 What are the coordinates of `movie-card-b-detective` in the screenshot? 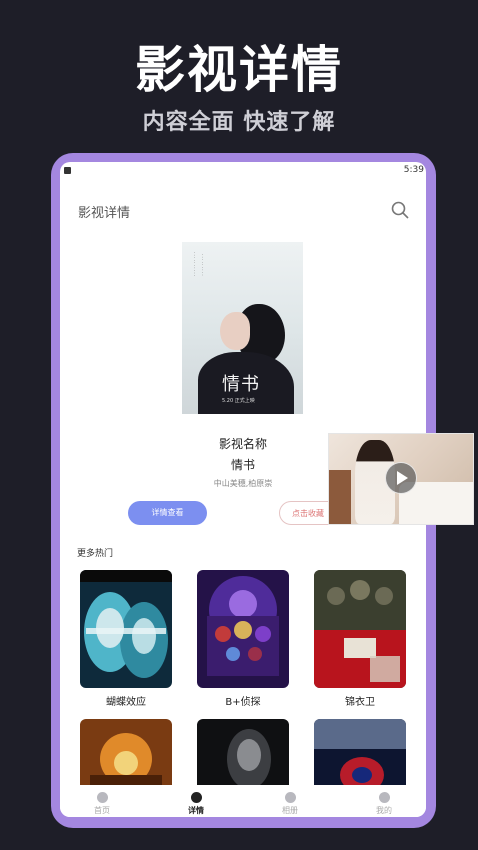 It's located at (243, 629).